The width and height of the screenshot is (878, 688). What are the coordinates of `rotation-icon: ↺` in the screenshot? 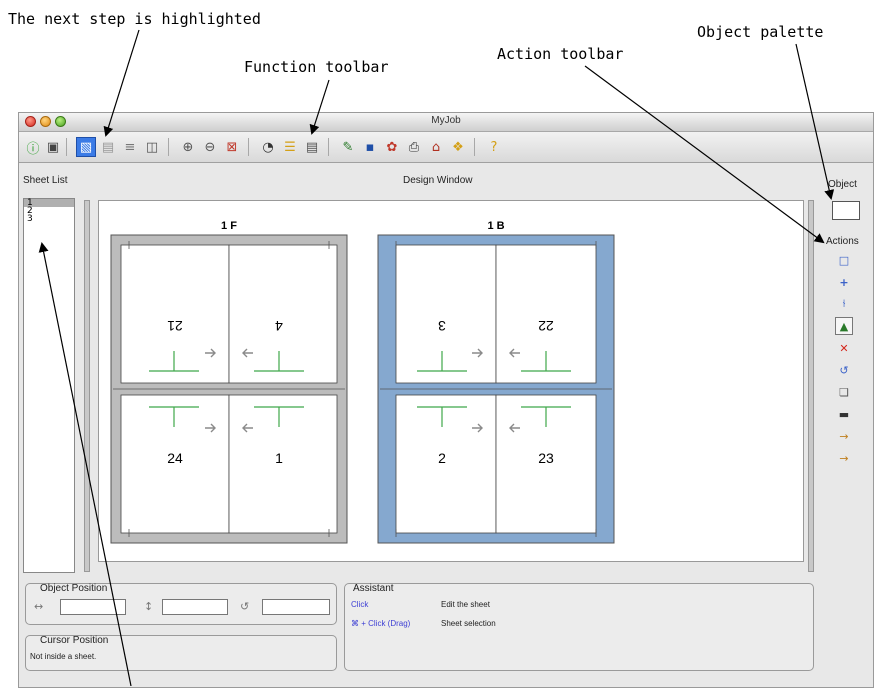 It's located at (245, 606).